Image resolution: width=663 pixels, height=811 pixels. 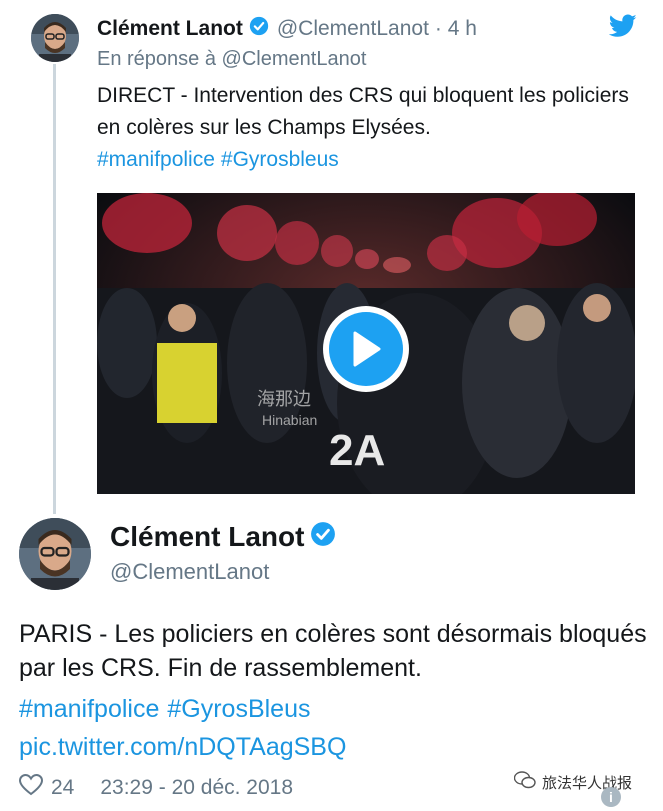 What do you see at coordinates (294, 59) in the screenshot?
I see `reply-handle-link: @ClementLanot` at bounding box center [294, 59].